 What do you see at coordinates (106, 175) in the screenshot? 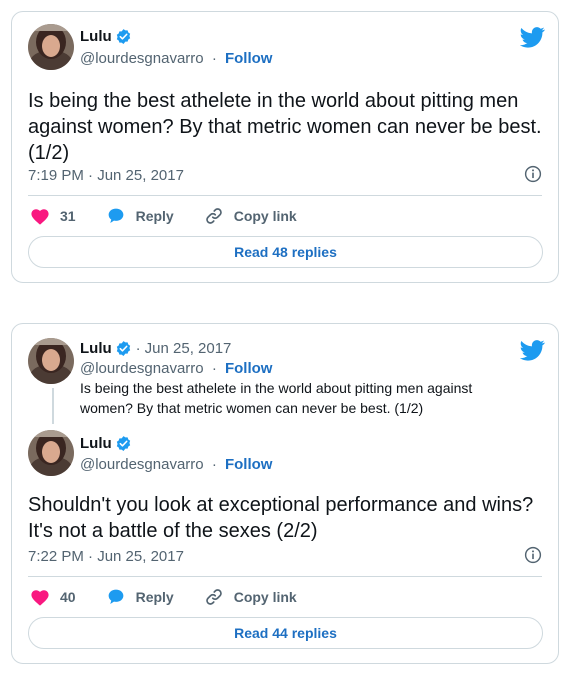
I see `tweet-timestamp: 7:19 PM · Jun 25, 2017` at bounding box center [106, 175].